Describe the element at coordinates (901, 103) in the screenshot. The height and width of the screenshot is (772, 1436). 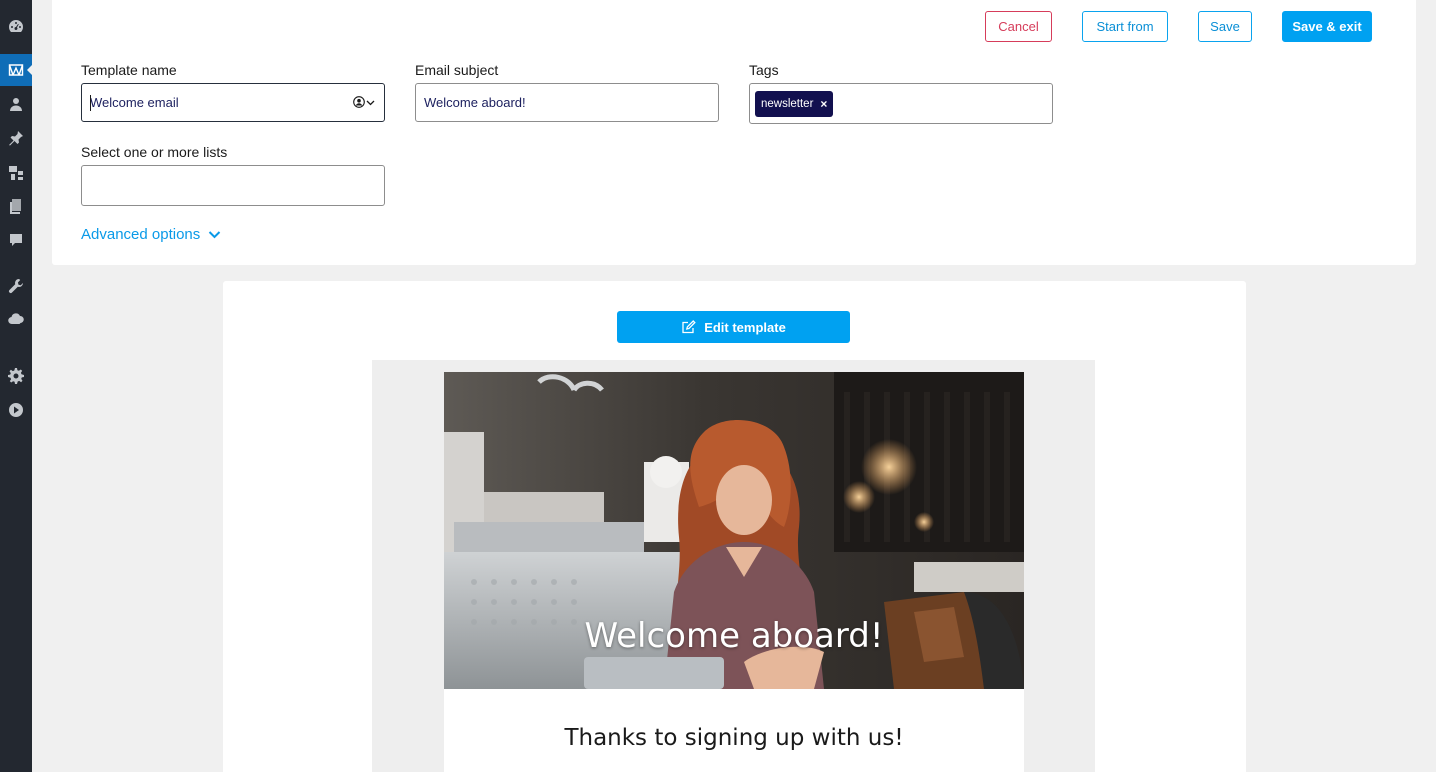
I see `tags-field: newsletter ×` at that location.